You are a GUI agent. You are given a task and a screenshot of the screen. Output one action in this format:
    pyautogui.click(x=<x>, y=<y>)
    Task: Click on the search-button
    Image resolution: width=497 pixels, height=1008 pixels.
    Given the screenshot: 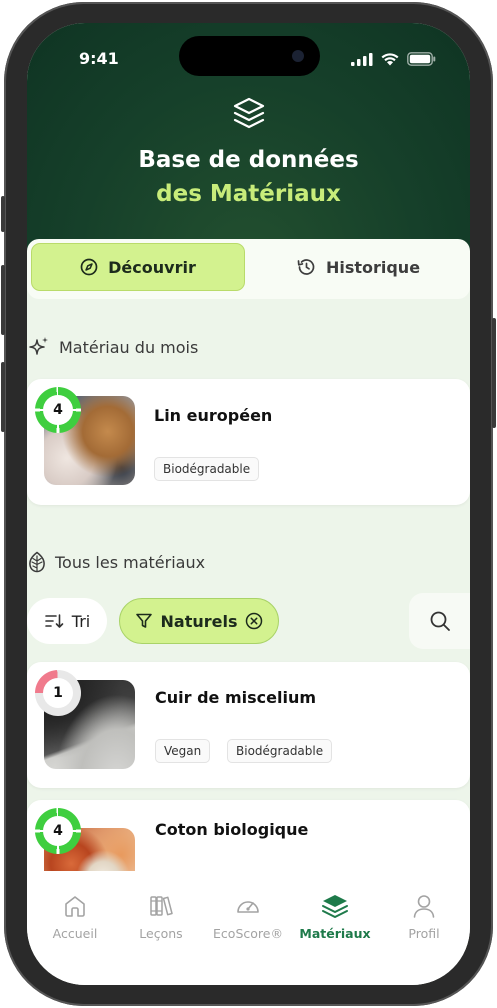 What is the action you would take?
    pyautogui.click(x=439, y=621)
    